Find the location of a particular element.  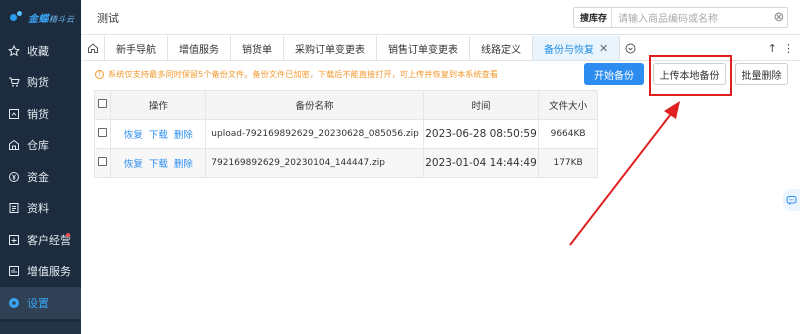

batch-delete-button: 批量删除 is located at coordinates (761, 74).